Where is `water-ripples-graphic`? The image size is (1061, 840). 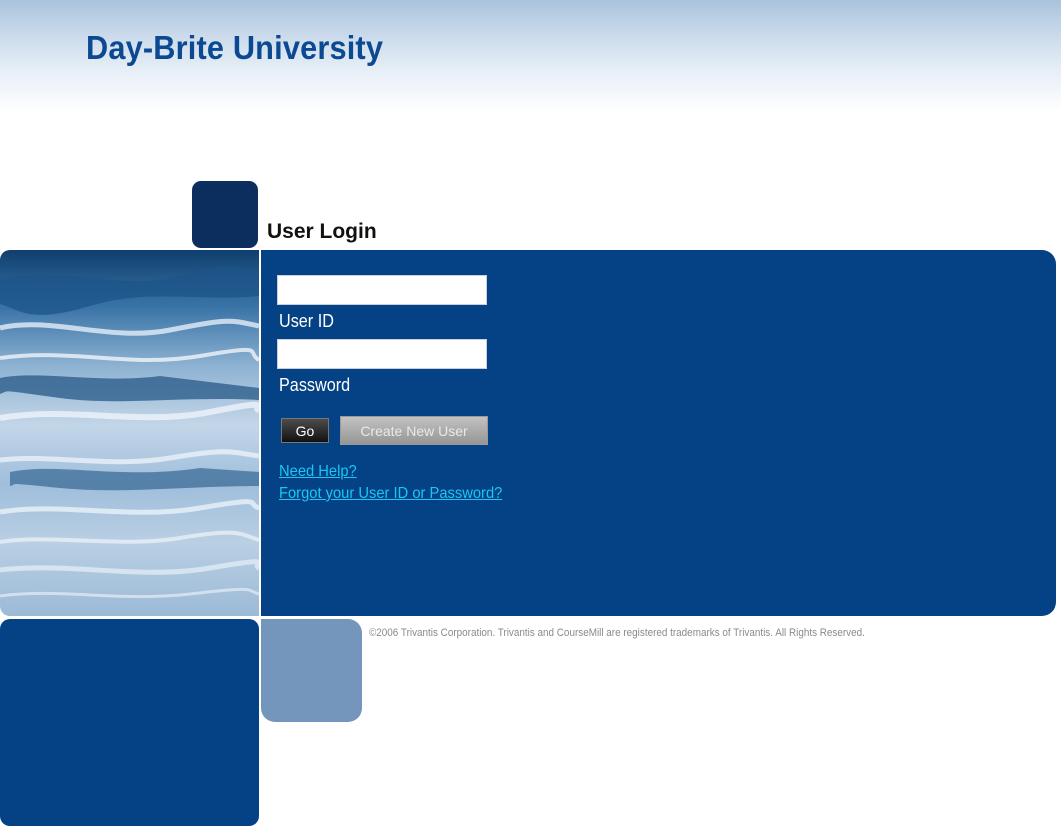 water-ripples-graphic is located at coordinates (129, 432).